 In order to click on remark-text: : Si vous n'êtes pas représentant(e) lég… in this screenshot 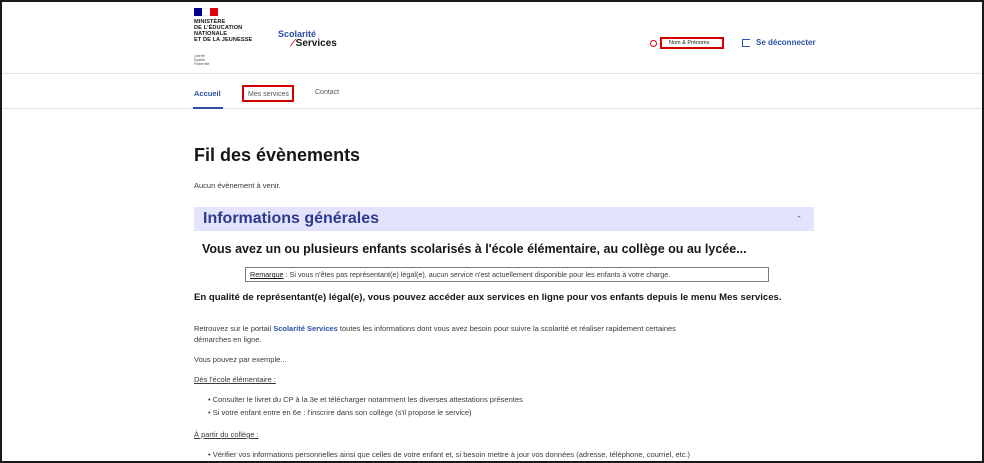, I will do `click(477, 274)`.